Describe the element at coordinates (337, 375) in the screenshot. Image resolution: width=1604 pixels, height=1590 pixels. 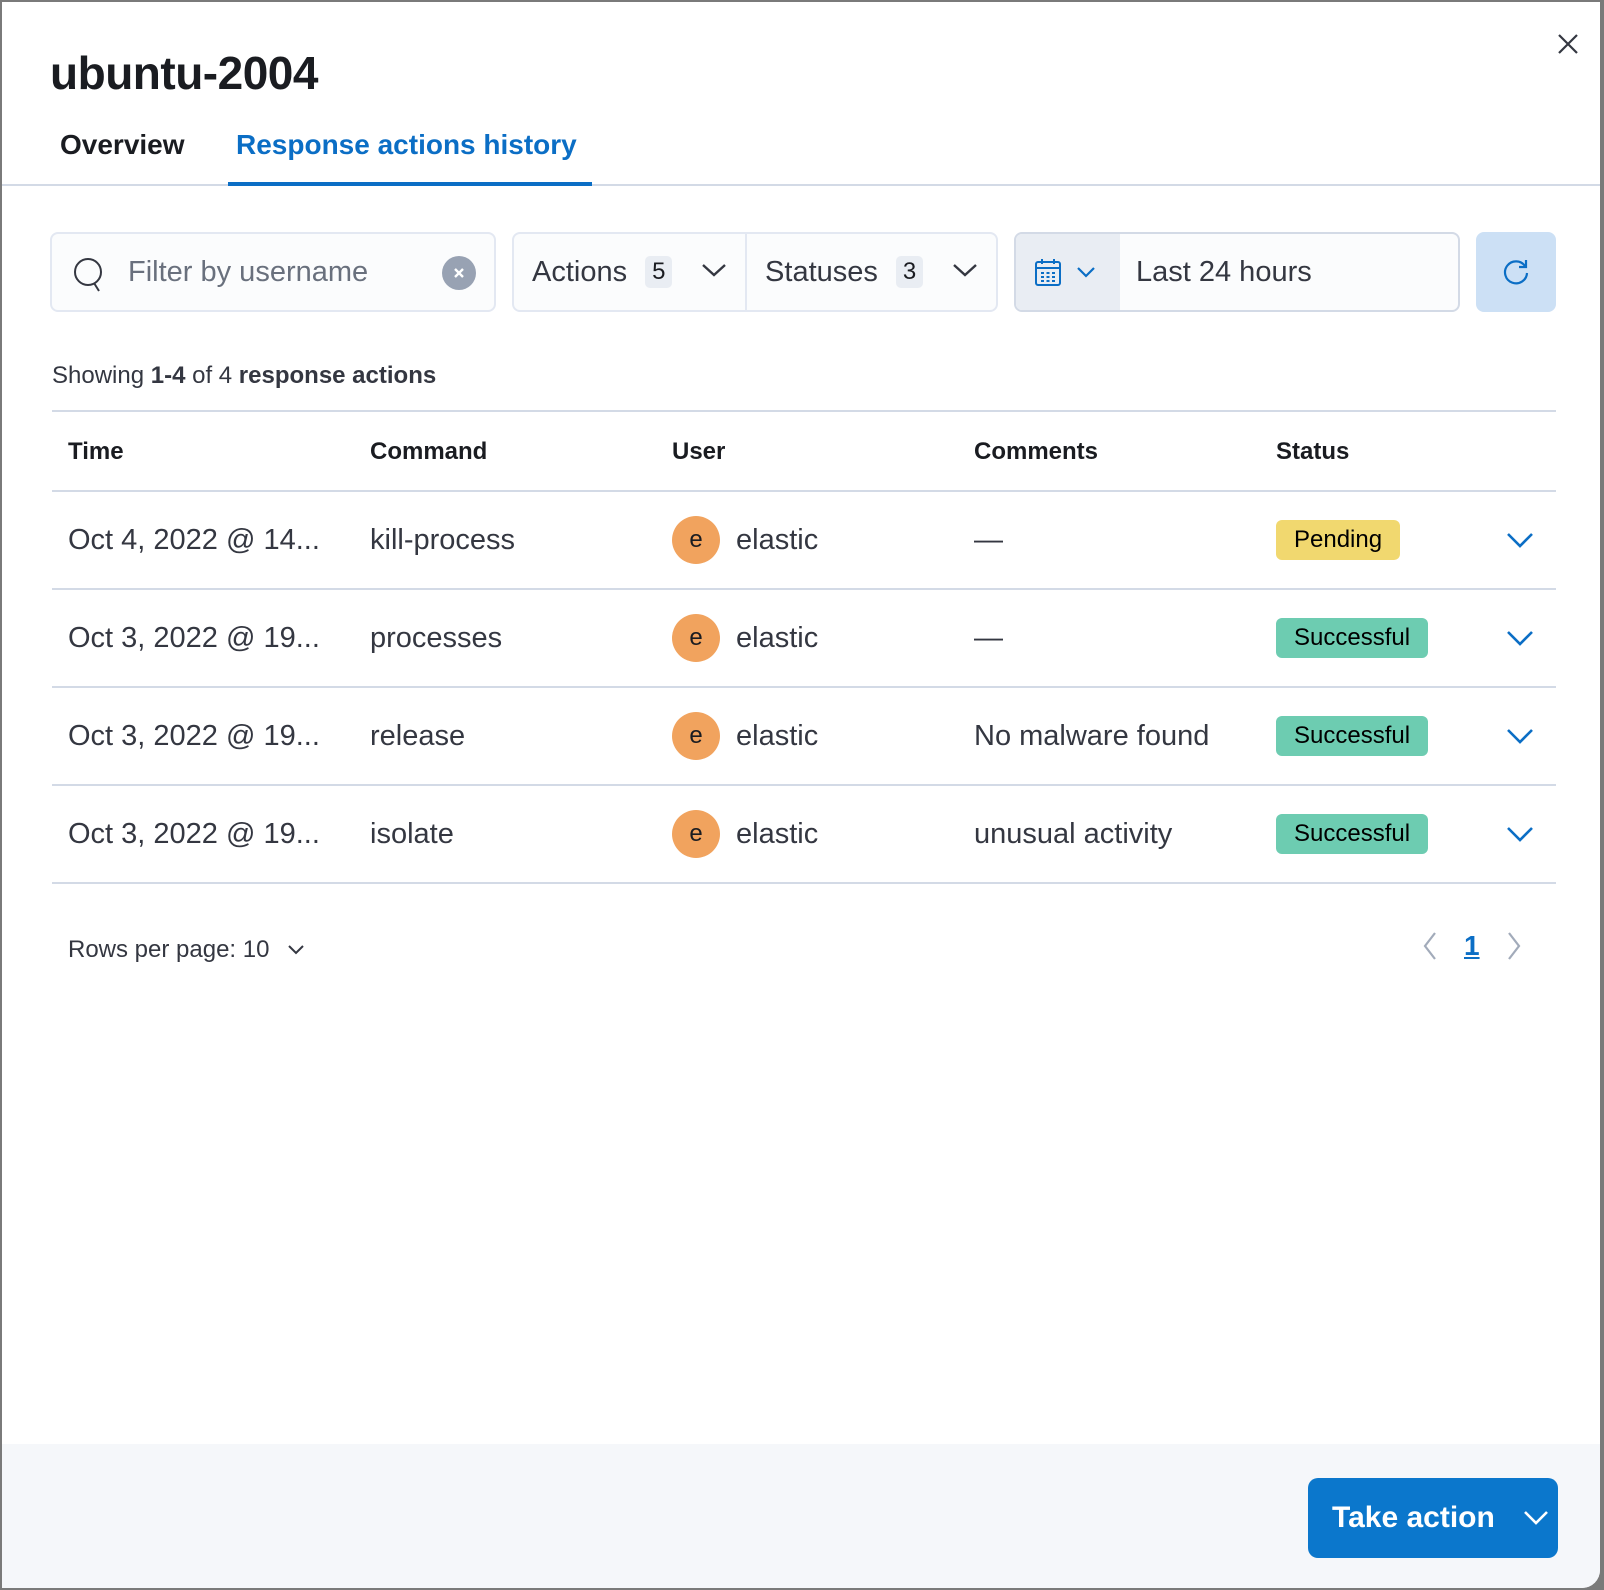
I see `summary-suffix: response actions` at that location.